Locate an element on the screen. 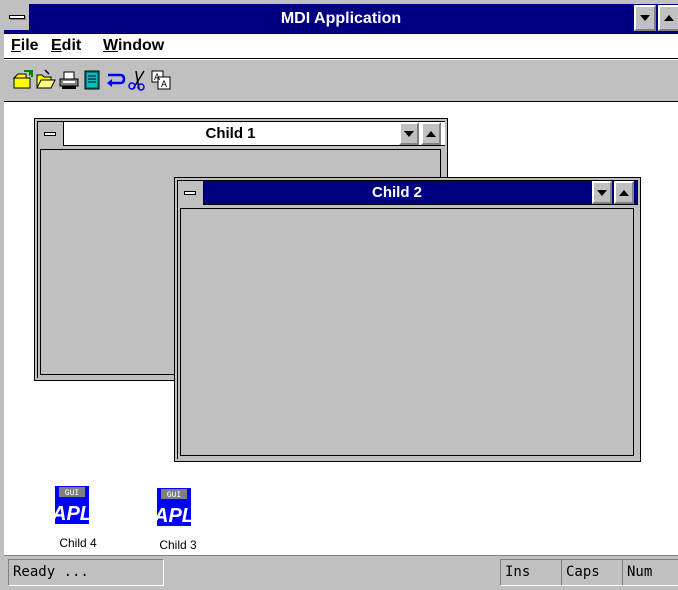 This screenshot has width=678, height=590. status-bar: Ready ... Ins Caps Num is located at coordinates (341, 571).